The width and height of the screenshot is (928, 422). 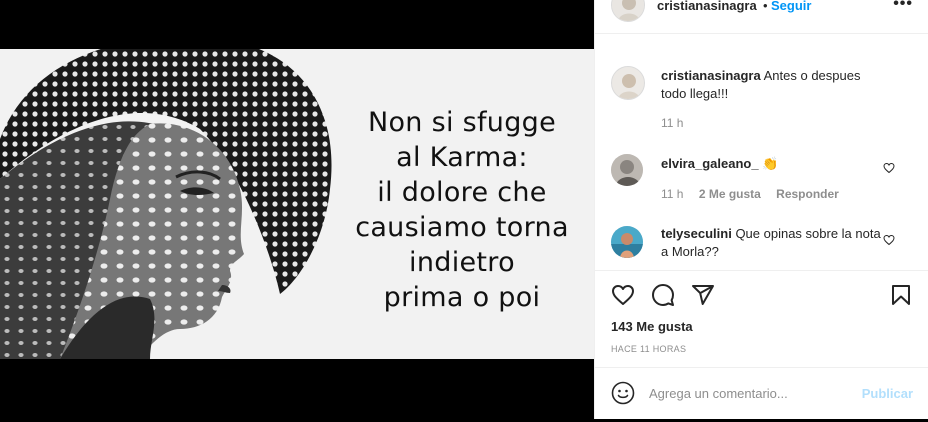 What do you see at coordinates (462, 122) in the screenshot?
I see `quote-line: Non si sfugge` at bounding box center [462, 122].